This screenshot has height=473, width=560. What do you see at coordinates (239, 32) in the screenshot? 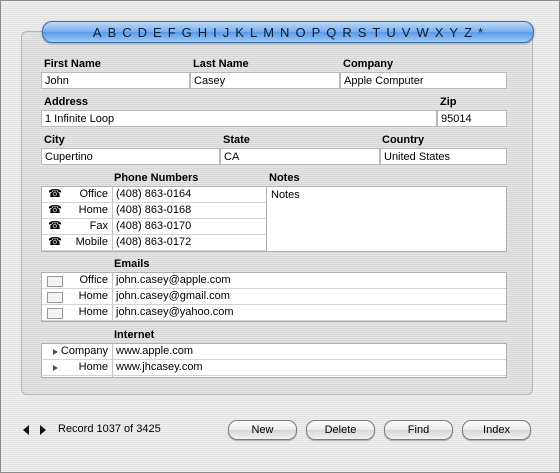
I see `alphabet-letter-k: K` at bounding box center [239, 32].